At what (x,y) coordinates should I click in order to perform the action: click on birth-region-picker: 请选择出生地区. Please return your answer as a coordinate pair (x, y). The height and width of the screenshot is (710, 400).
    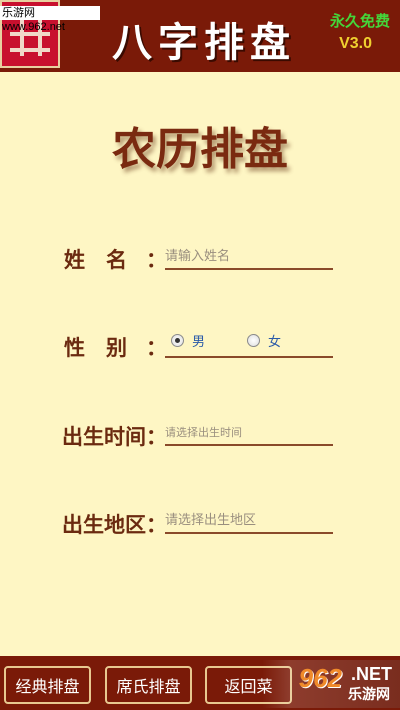
    Looking at the image, I should click on (249, 521).